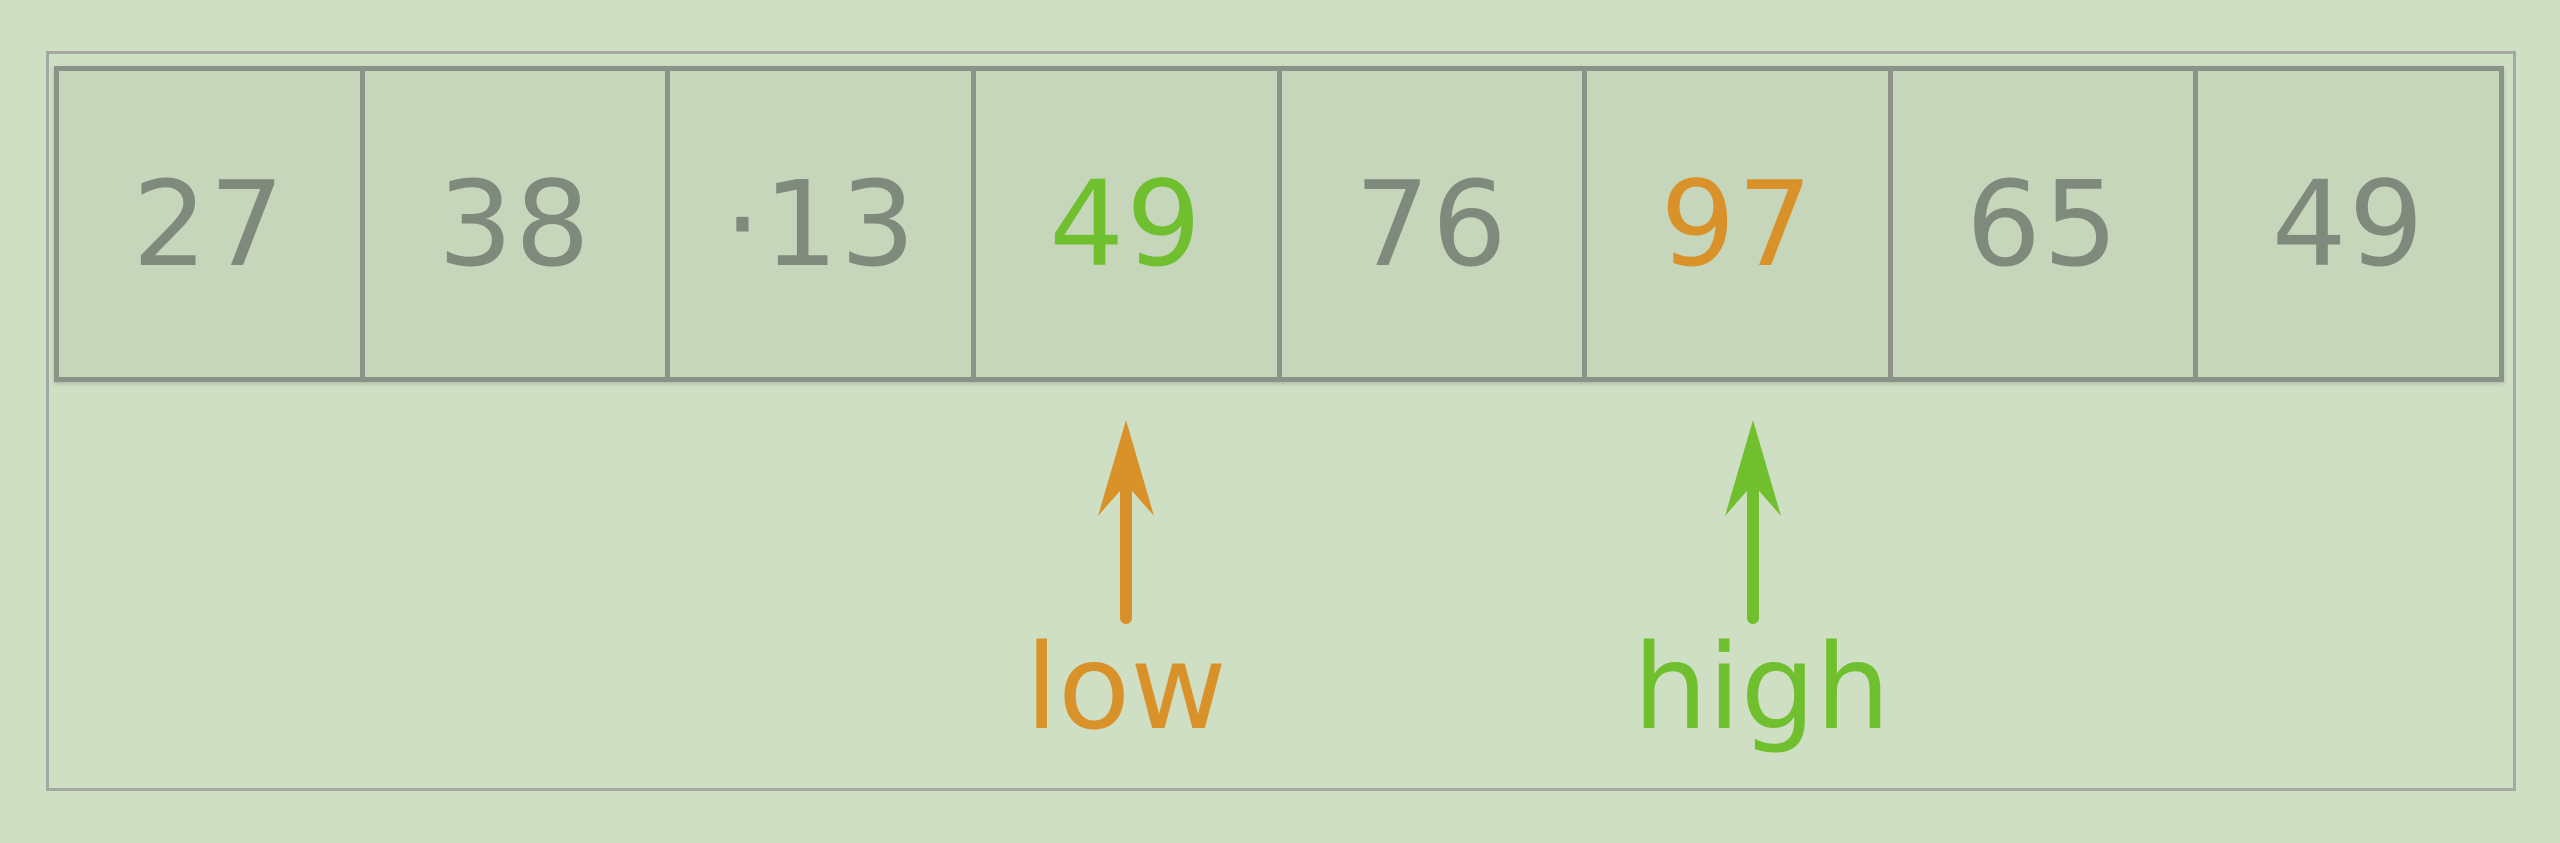 The width and height of the screenshot is (2560, 843). I want to click on cell-value: 38, so click(515, 224).